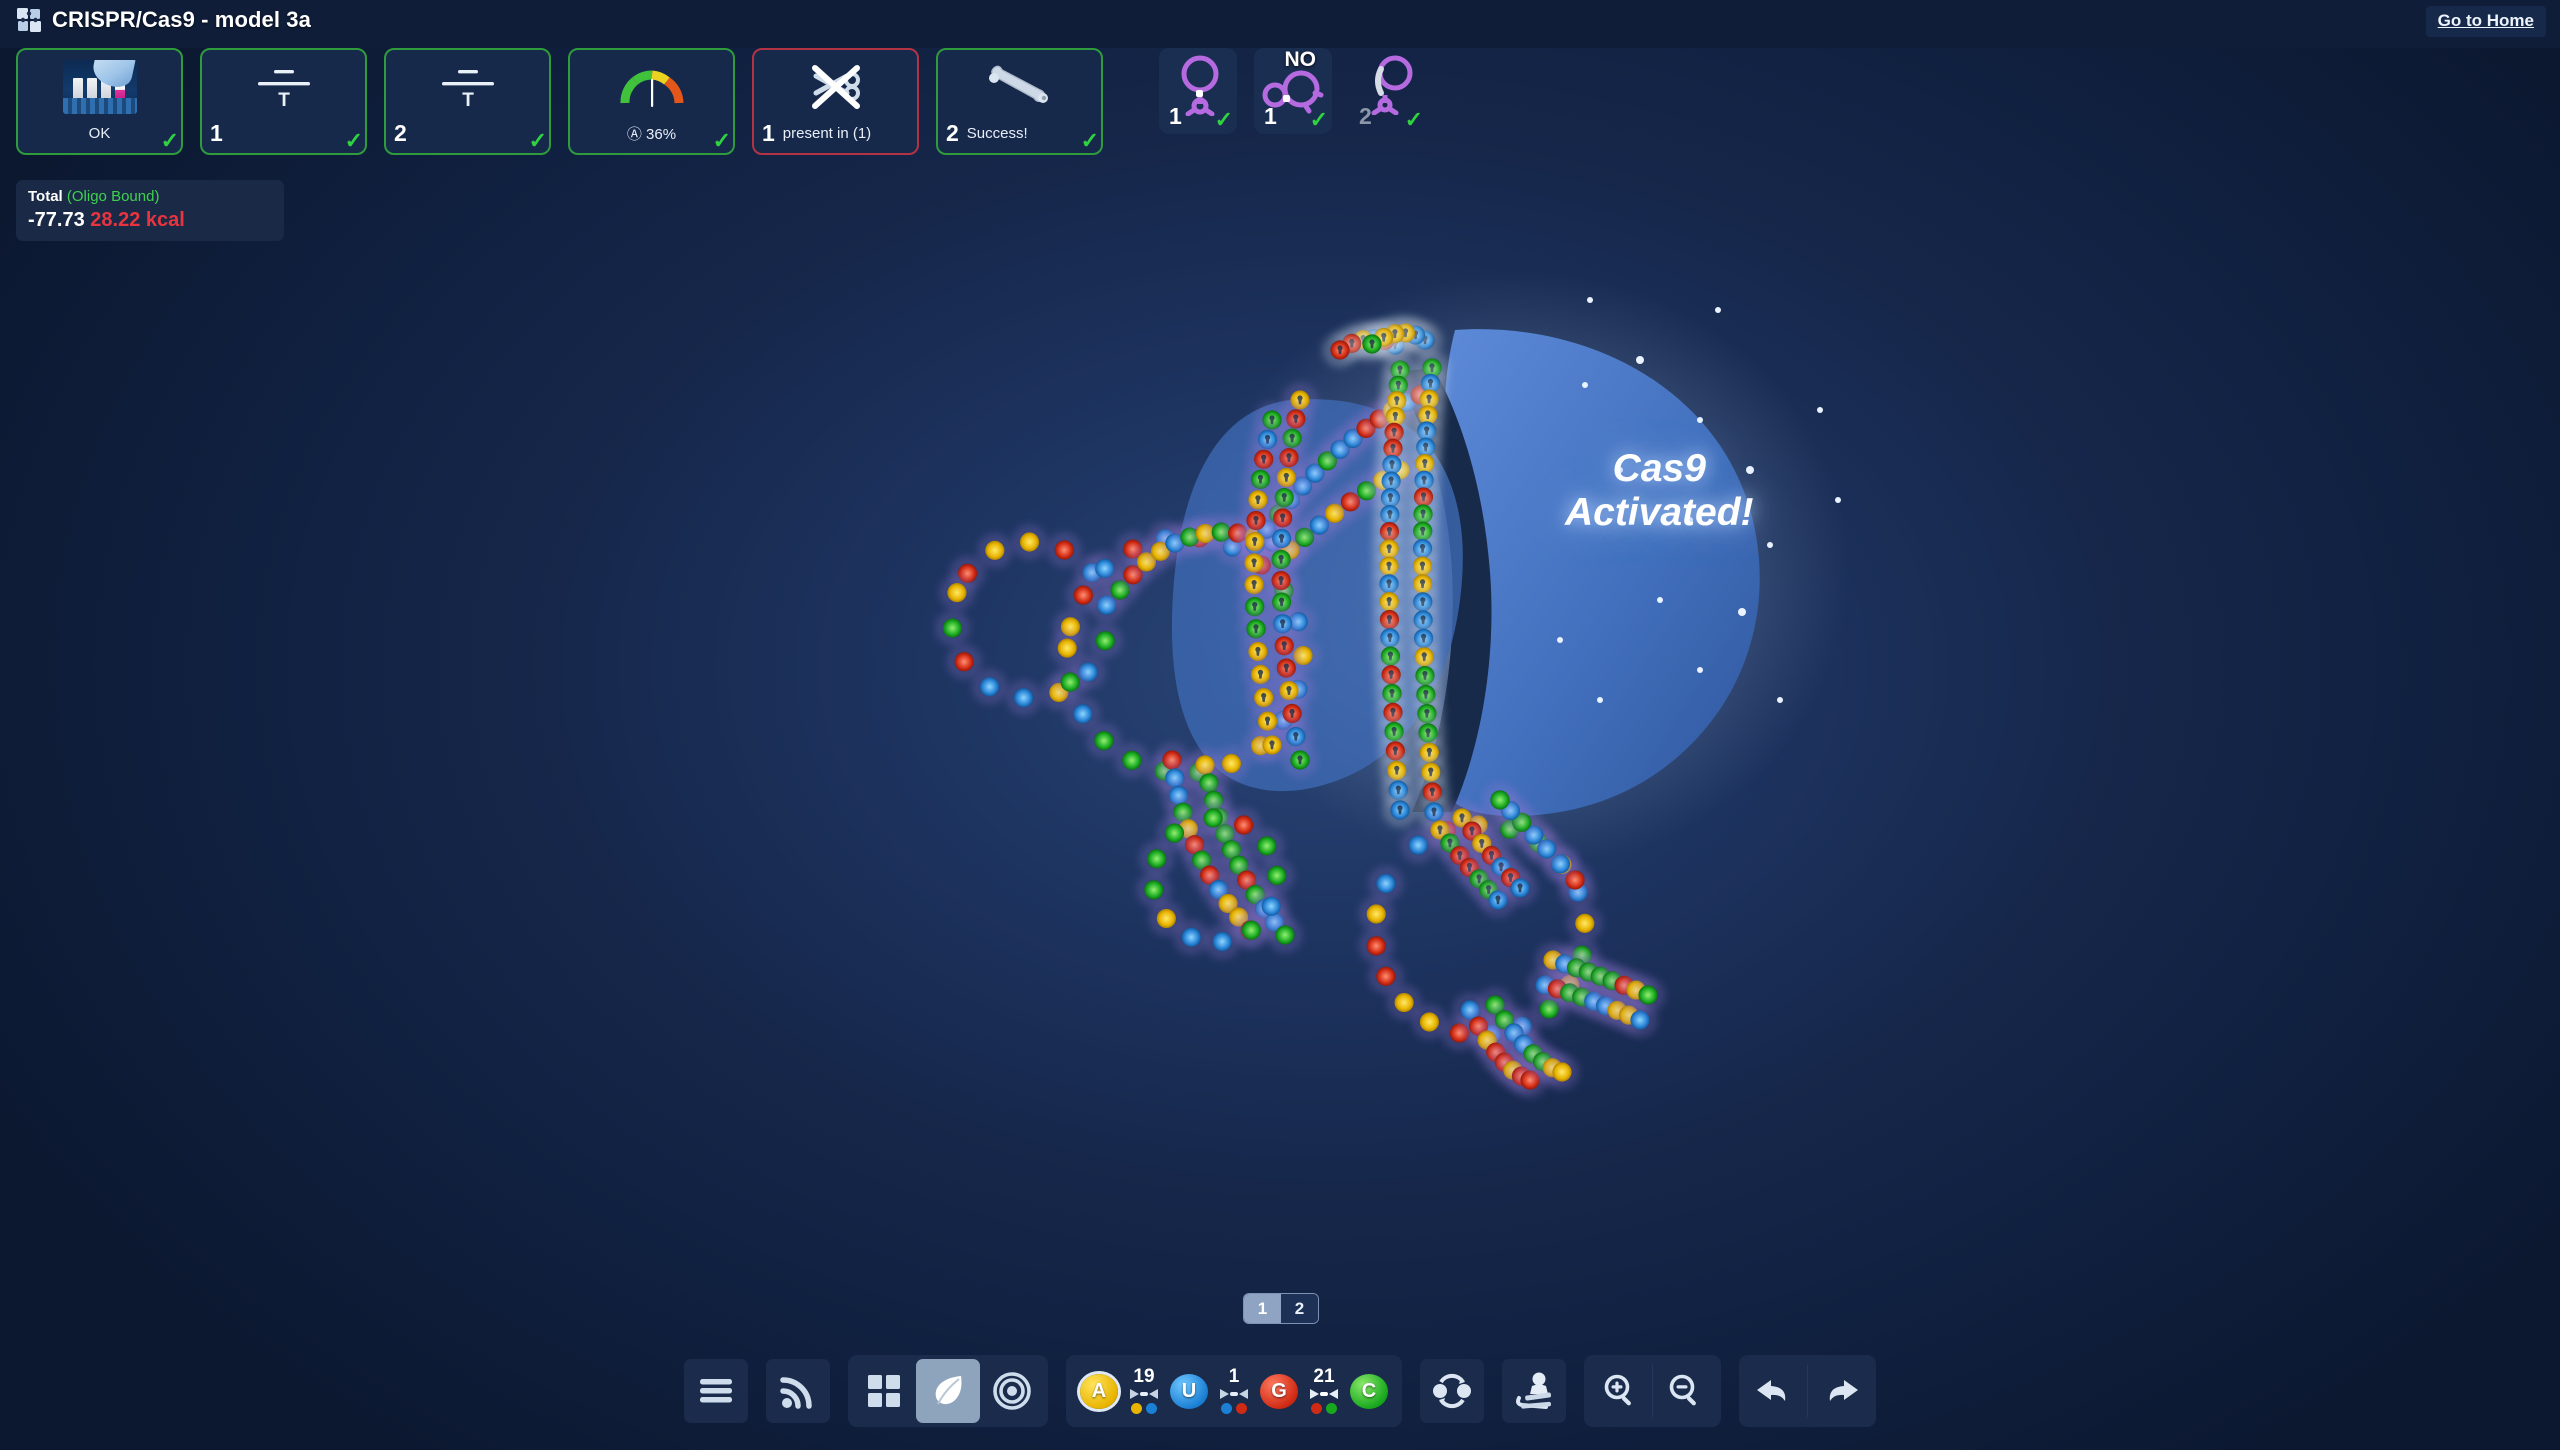 This screenshot has height=1450, width=2560. What do you see at coordinates (1840, 1391) in the screenshot?
I see `redo-button` at bounding box center [1840, 1391].